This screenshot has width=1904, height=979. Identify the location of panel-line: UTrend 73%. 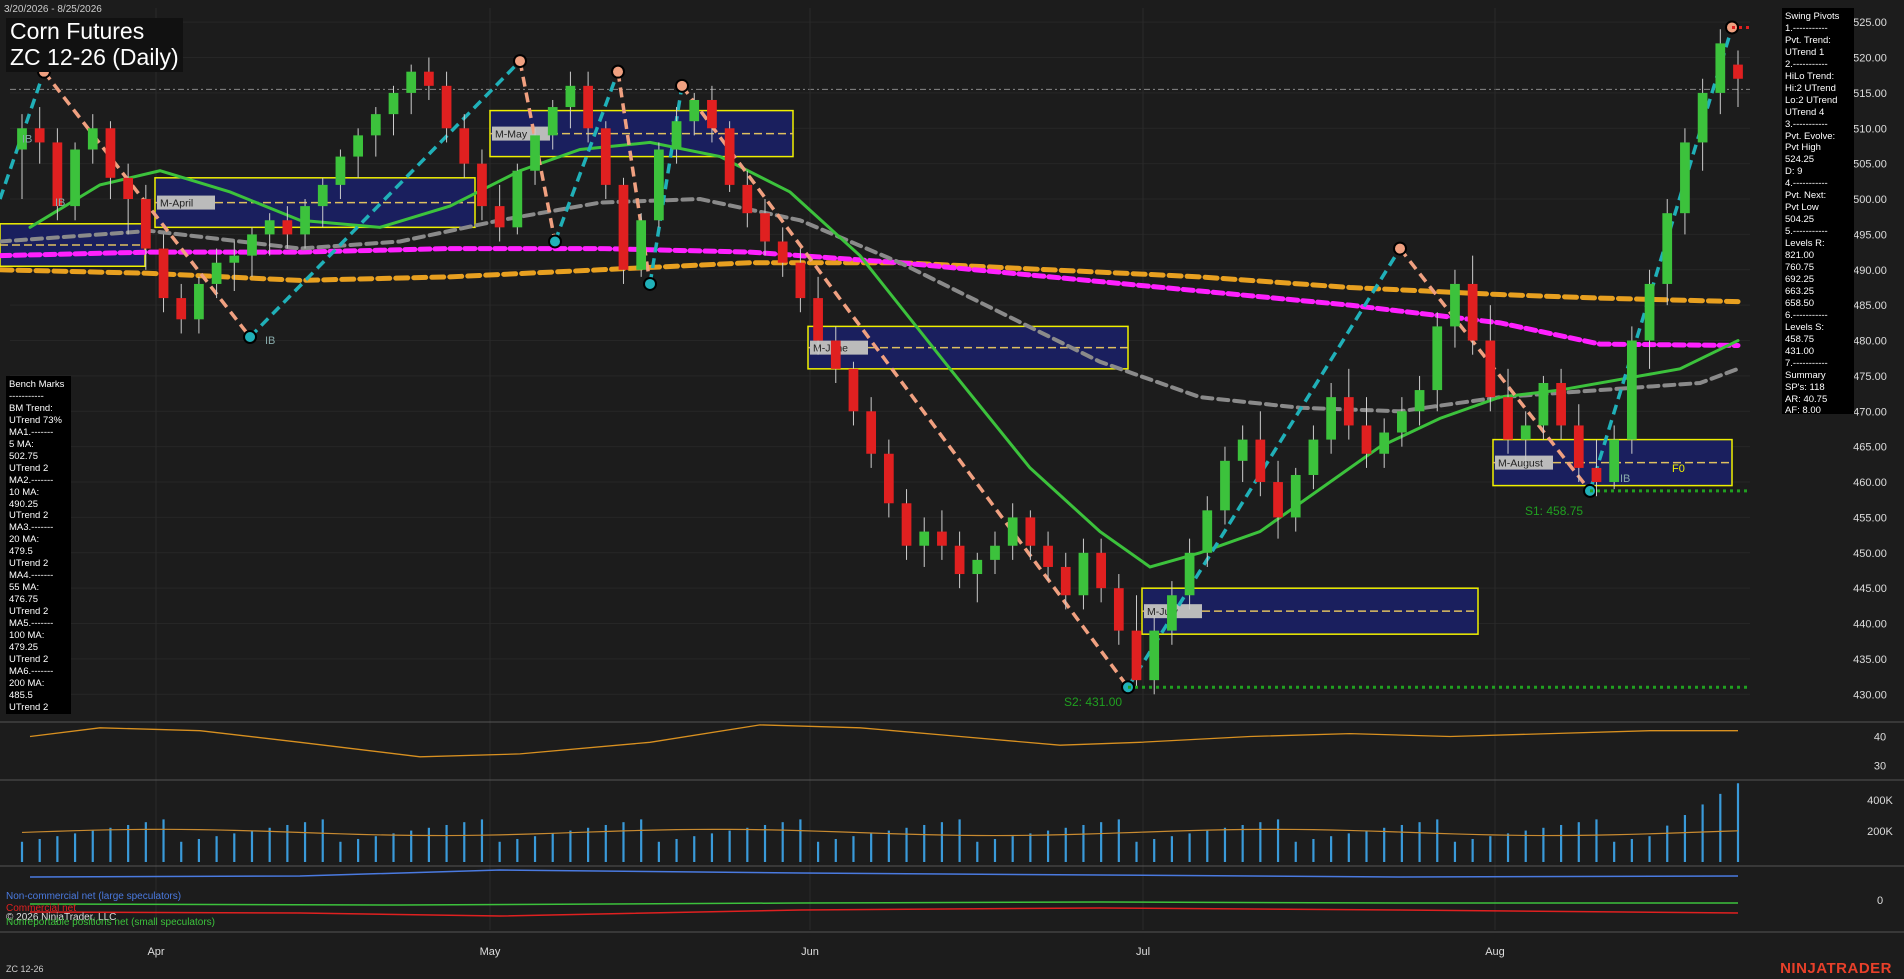
(35, 420).